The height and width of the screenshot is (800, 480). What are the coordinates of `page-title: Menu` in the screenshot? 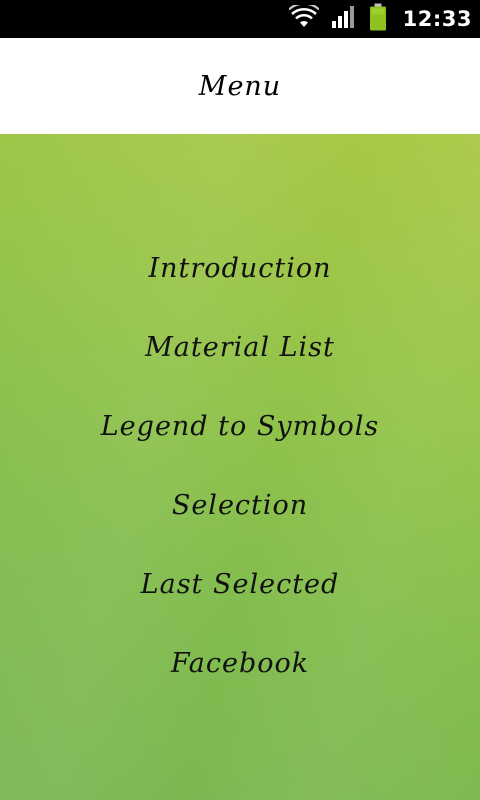 It's located at (240, 86).